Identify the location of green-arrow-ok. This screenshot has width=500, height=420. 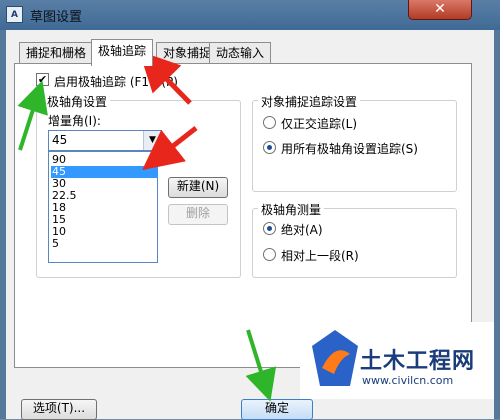
(261, 365).